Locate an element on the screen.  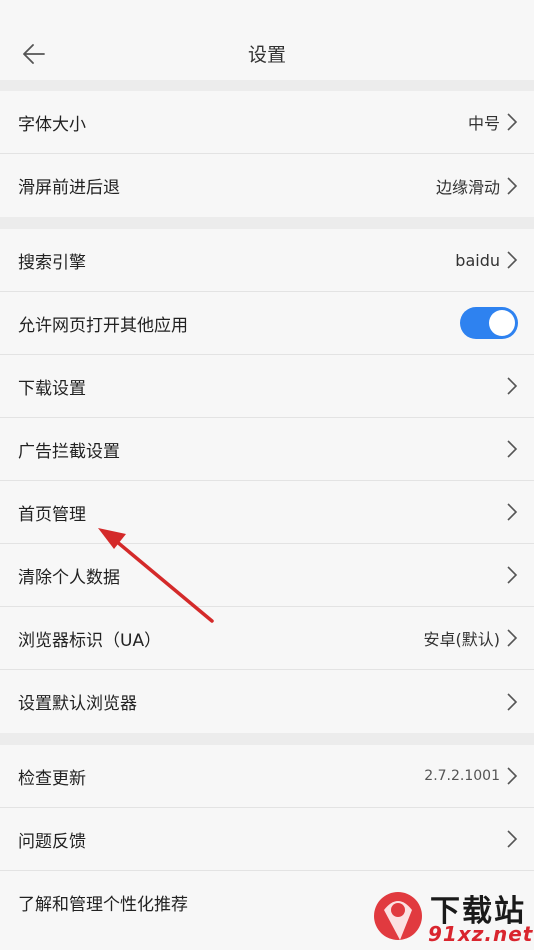
row-label: 清除个人数据 is located at coordinates (69, 577).